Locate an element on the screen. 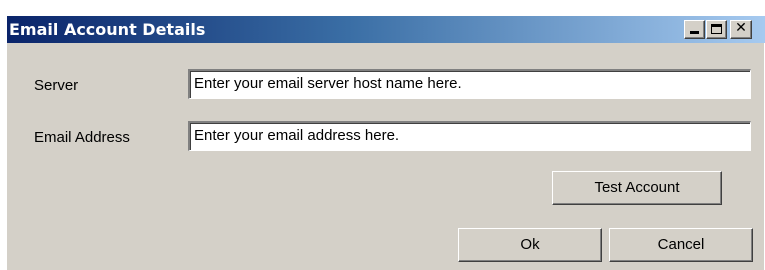 This screenshot has height=270, width=765. server-label: Server is located at coordinates (56, 85).